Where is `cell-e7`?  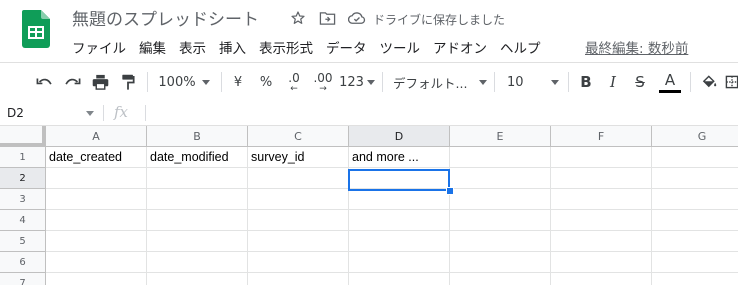
cell-e7 is located at coordinates (500, 279).